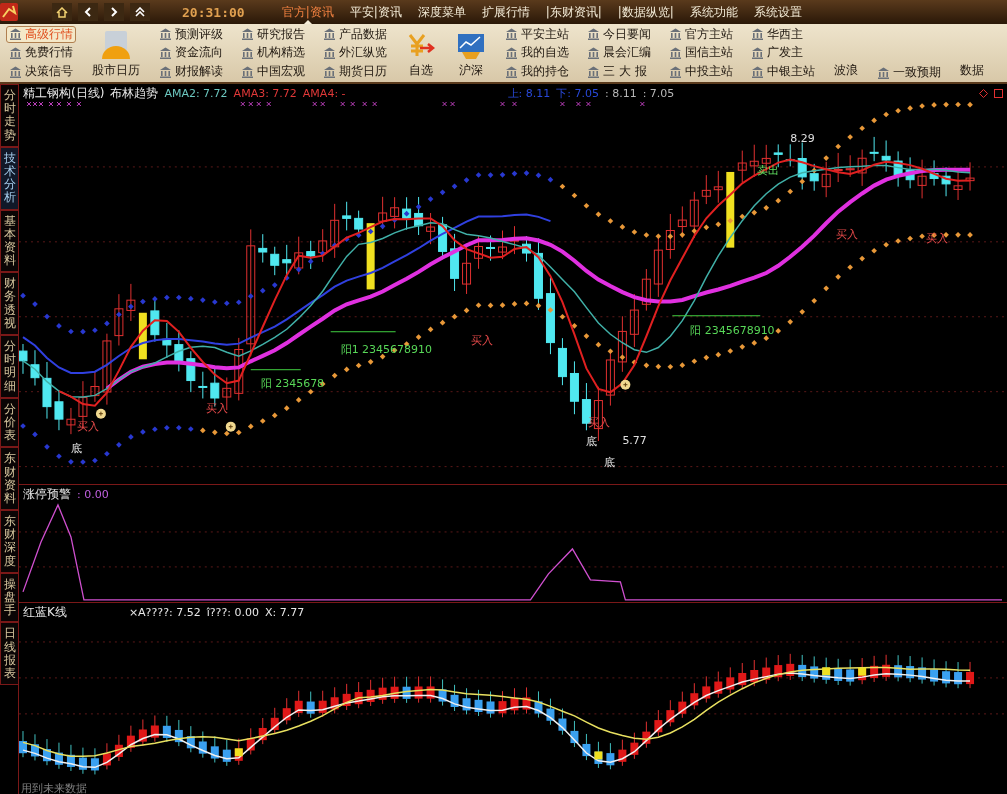  What do you see at coordinates (134, 93) in the screenshot?
I see `indicator-name: 布林趋势` at bounding box center [134, 93].